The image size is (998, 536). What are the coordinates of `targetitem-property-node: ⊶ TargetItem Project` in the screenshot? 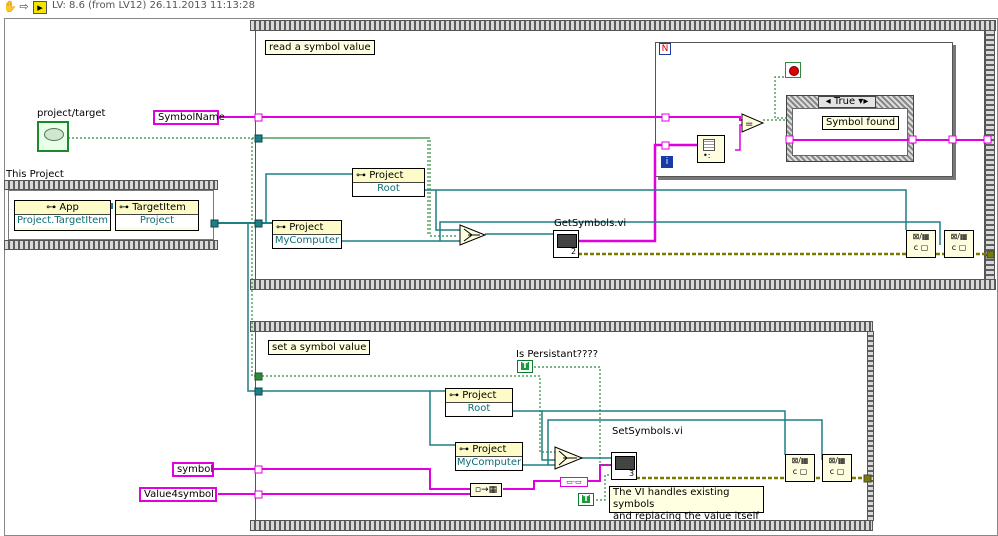 It's located at (157, 215).